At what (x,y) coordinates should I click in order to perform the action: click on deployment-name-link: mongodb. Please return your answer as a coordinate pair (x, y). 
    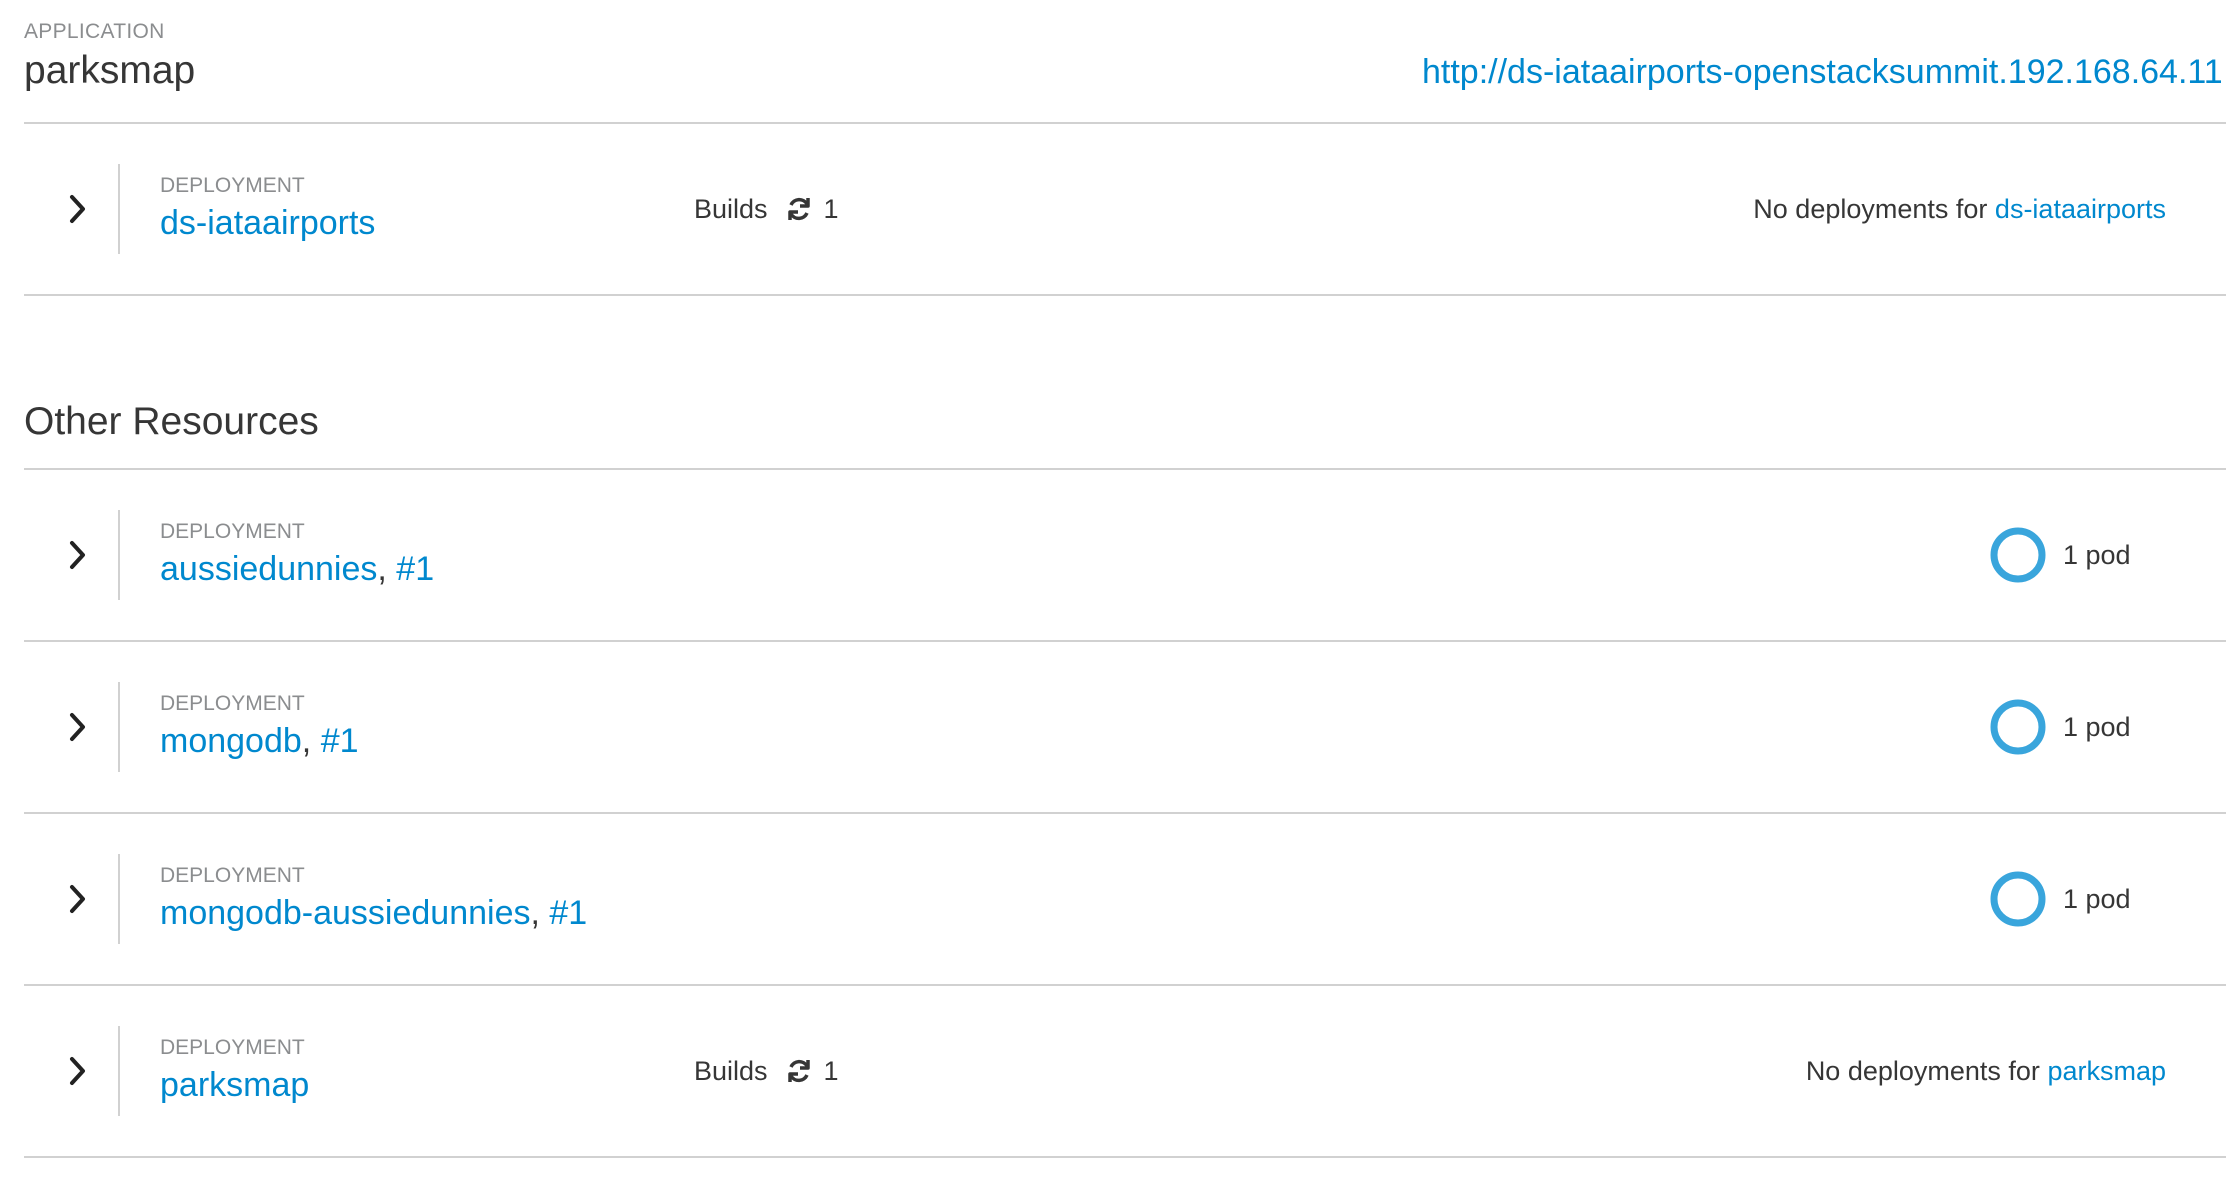
    Looking at the image, I should click on (231, 741).